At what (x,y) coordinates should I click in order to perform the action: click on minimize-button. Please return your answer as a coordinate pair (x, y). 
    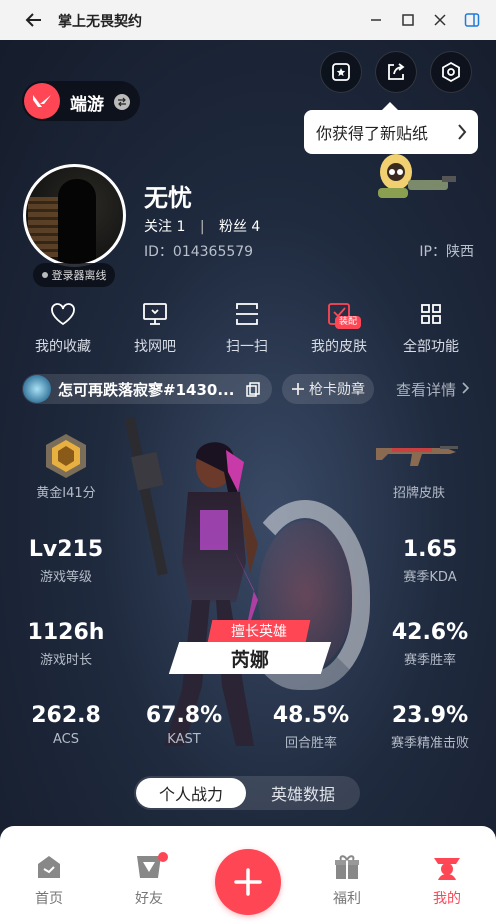
    Looking at the image, I should click on (376, 20).